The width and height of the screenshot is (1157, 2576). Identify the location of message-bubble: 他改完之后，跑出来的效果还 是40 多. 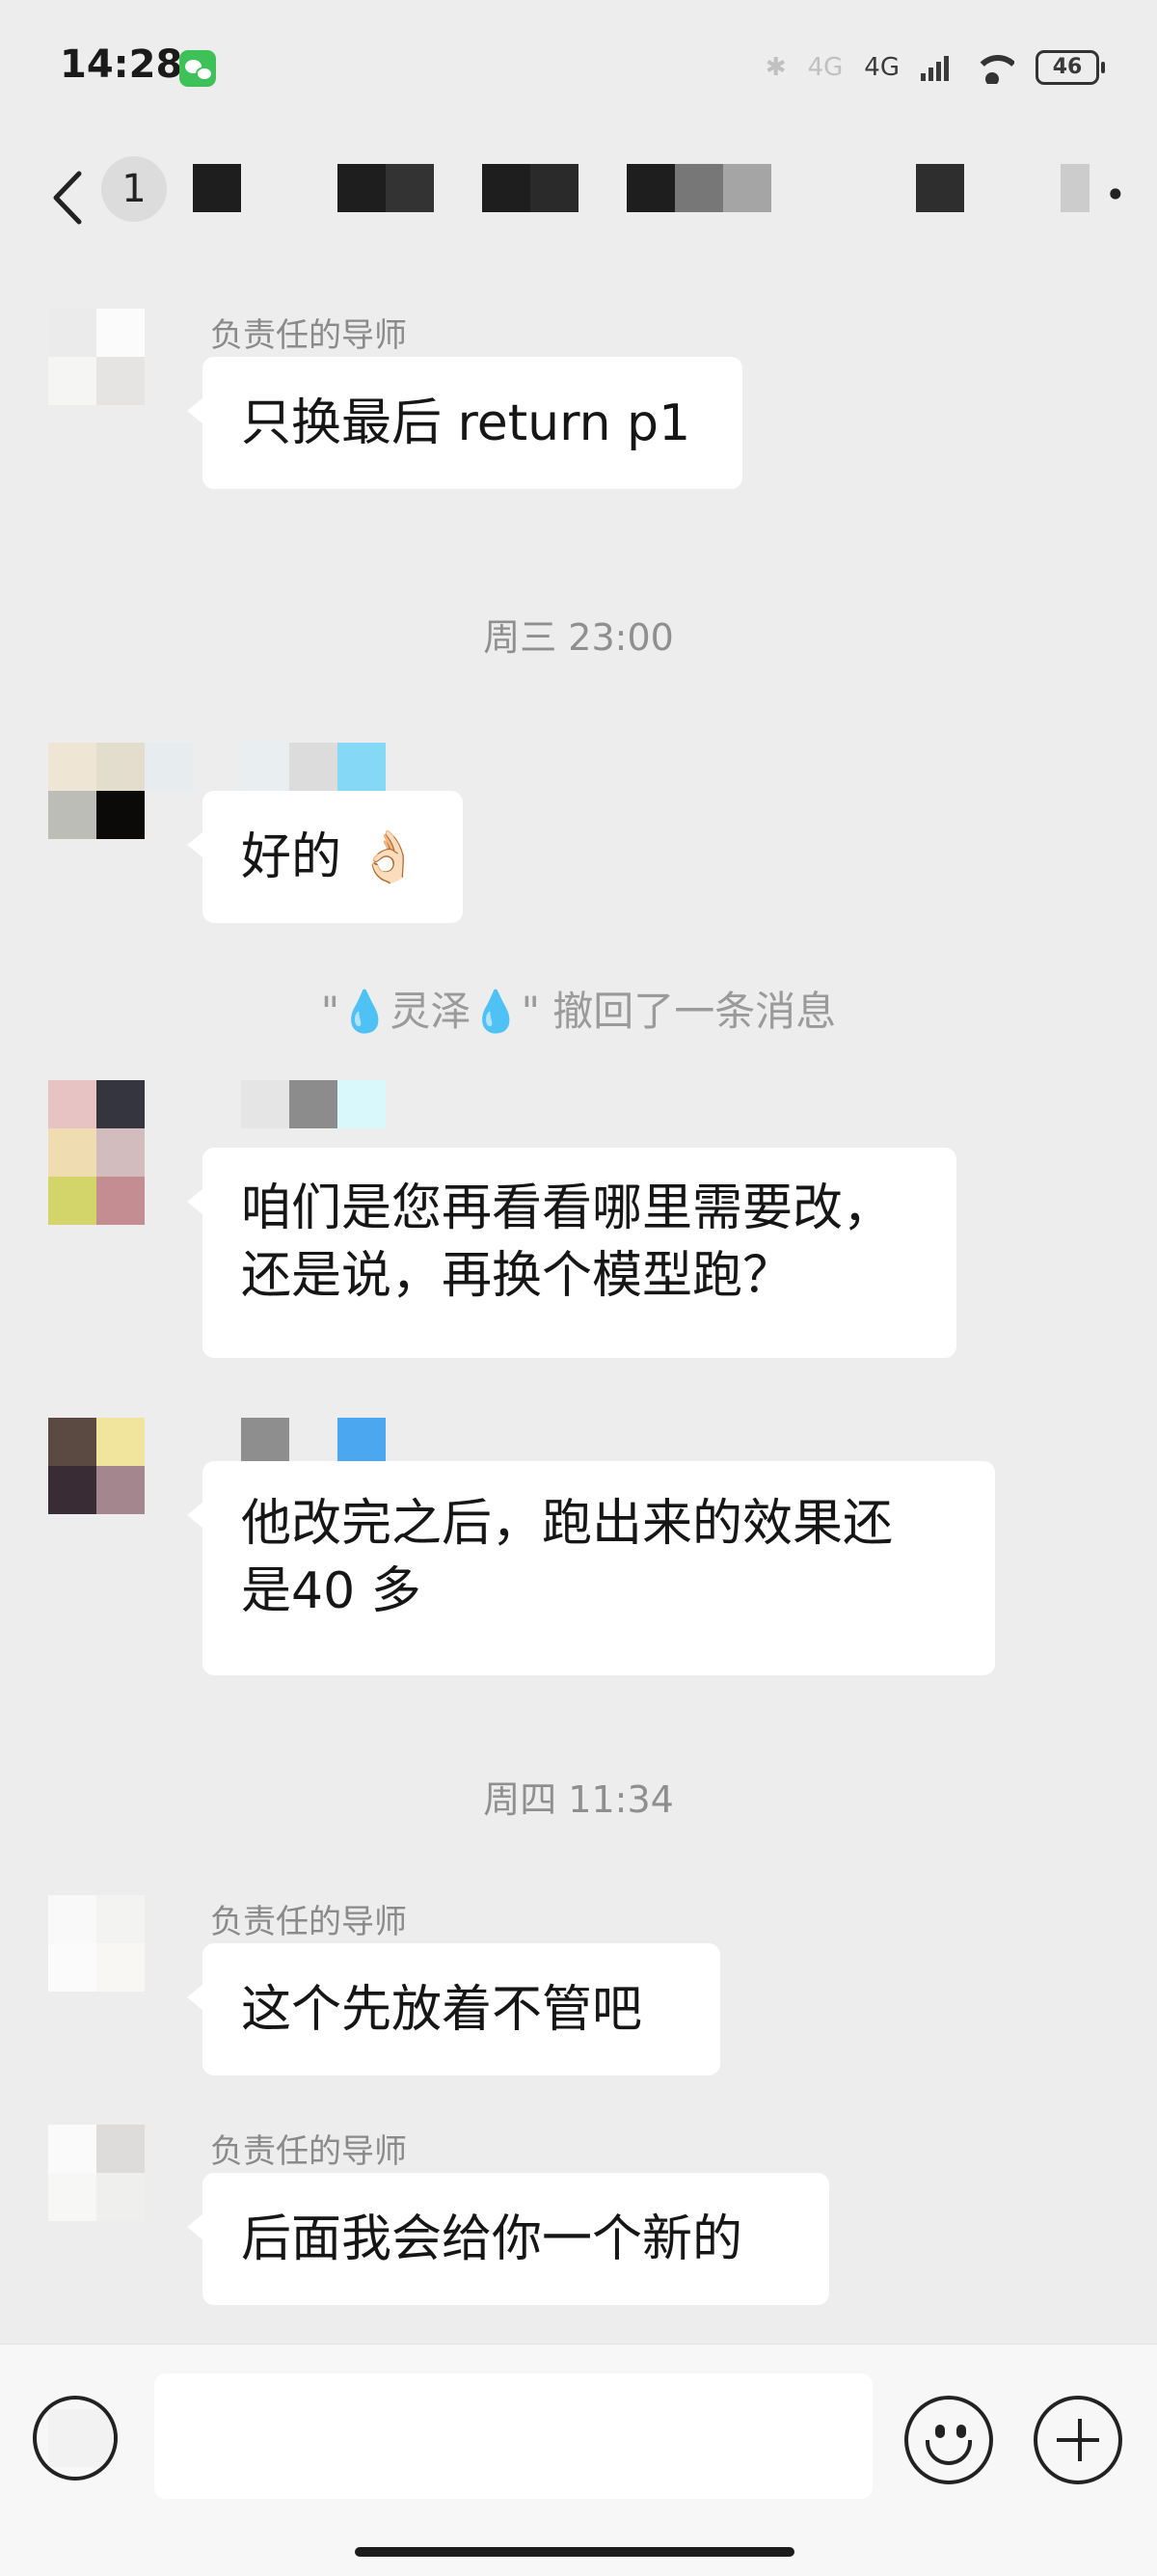
(591, 1568).